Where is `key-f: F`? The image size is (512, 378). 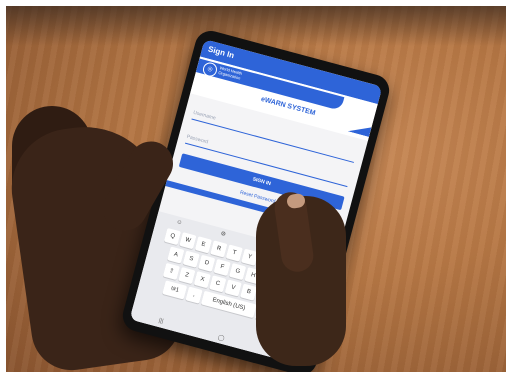 key-f: F is located at coordinates (222, 267).